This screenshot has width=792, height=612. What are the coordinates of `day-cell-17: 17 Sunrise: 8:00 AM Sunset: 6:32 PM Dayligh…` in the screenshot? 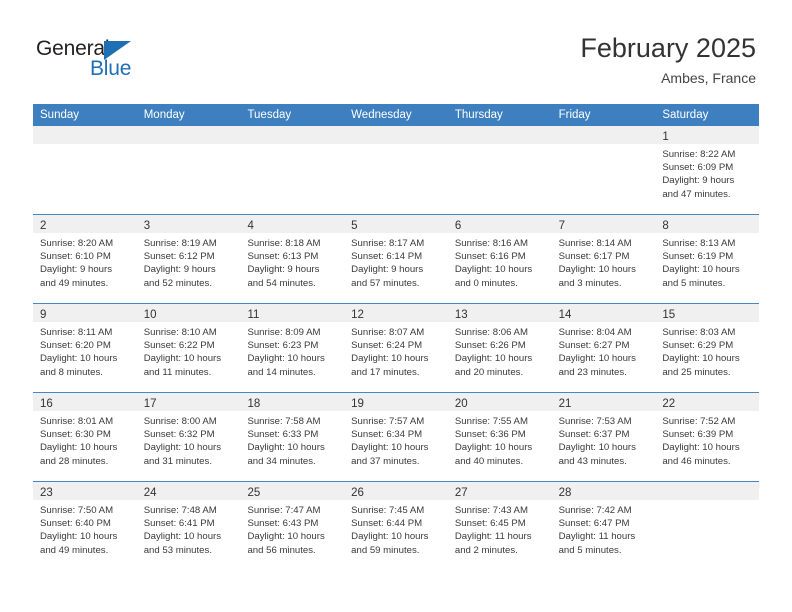 It's located at (188, 437).